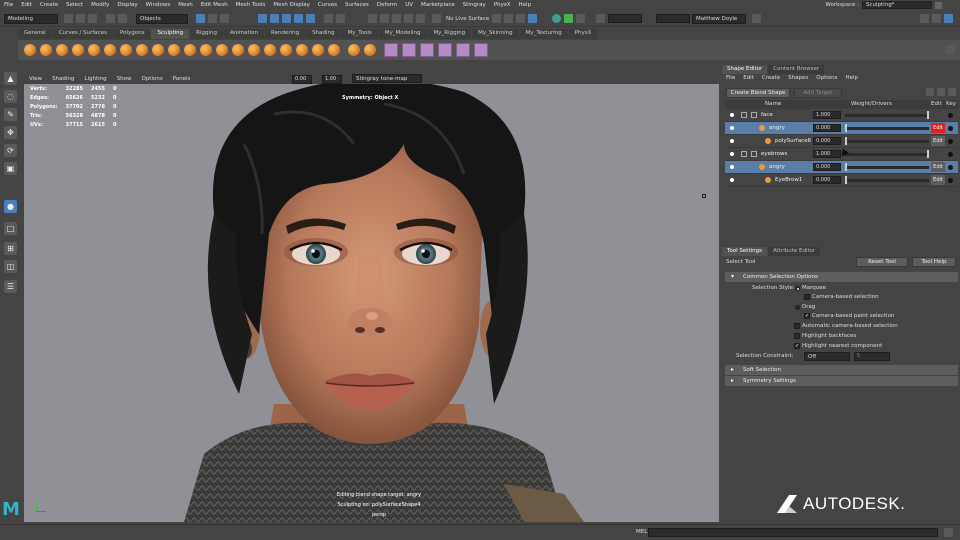  Describe the element at coordinates (807, 297) in the screenshot. I see `camera-based-checkbox` at that location.